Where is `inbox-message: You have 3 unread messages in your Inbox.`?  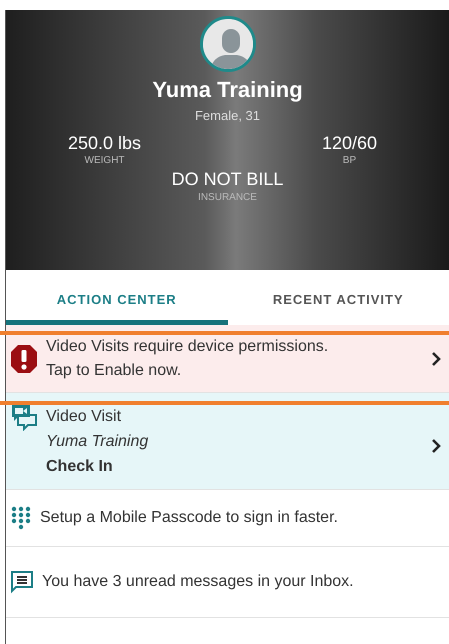 inbox-message: You have 3 unread messages in your Inbox. is located at coordinates (198, 582).